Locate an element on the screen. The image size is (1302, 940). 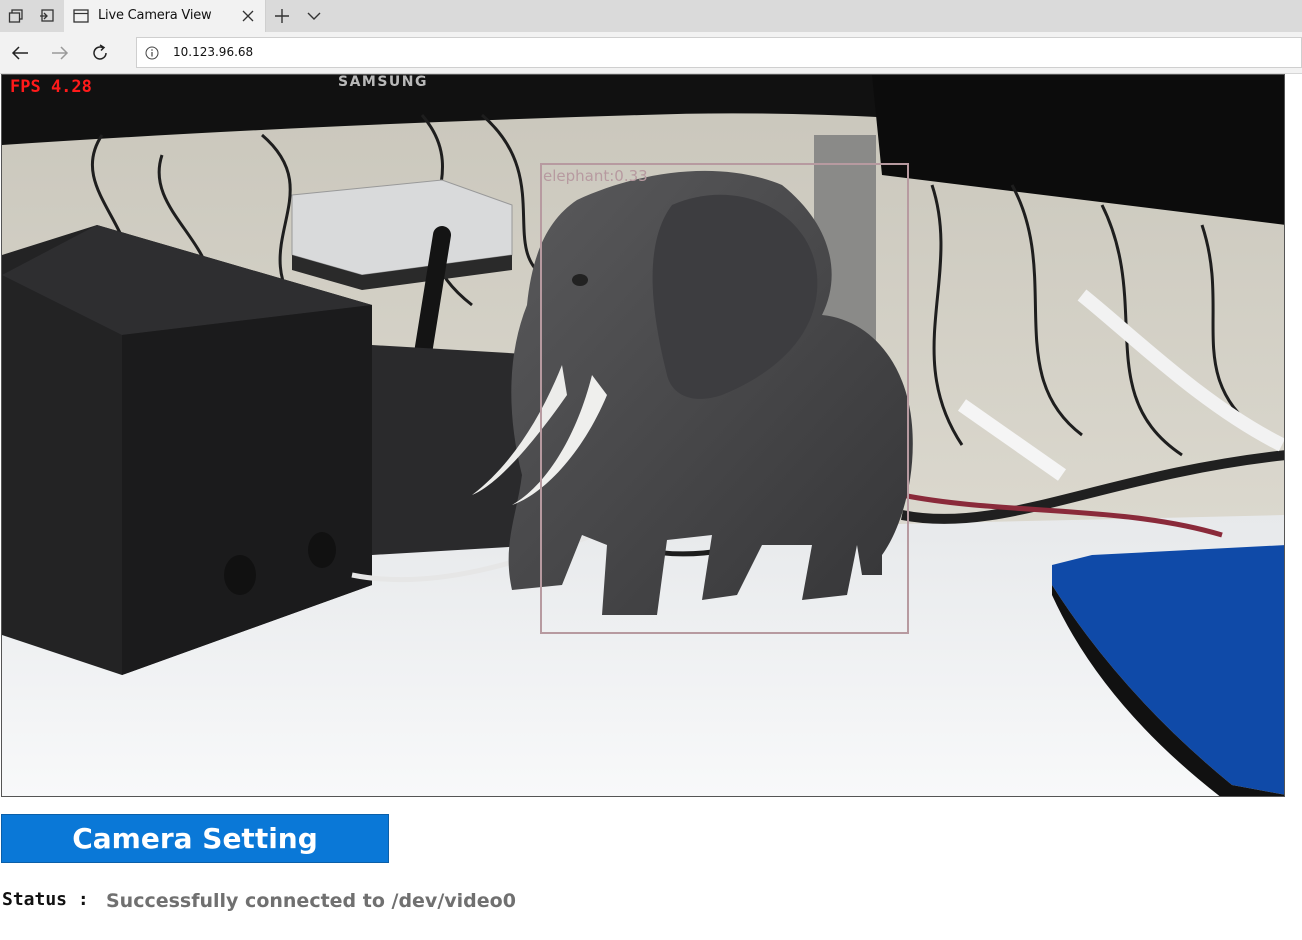
status-message: Successfully connected to /dev/video0 is located at coordinates (311, 901).